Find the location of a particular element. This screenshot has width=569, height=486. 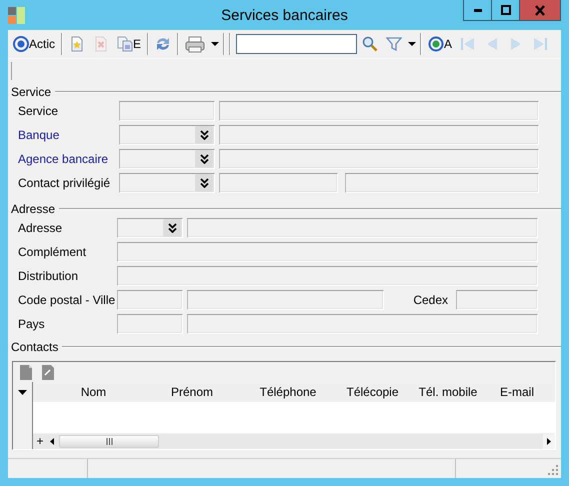

column-header: Téléphone is located at coordinates (288, 392).